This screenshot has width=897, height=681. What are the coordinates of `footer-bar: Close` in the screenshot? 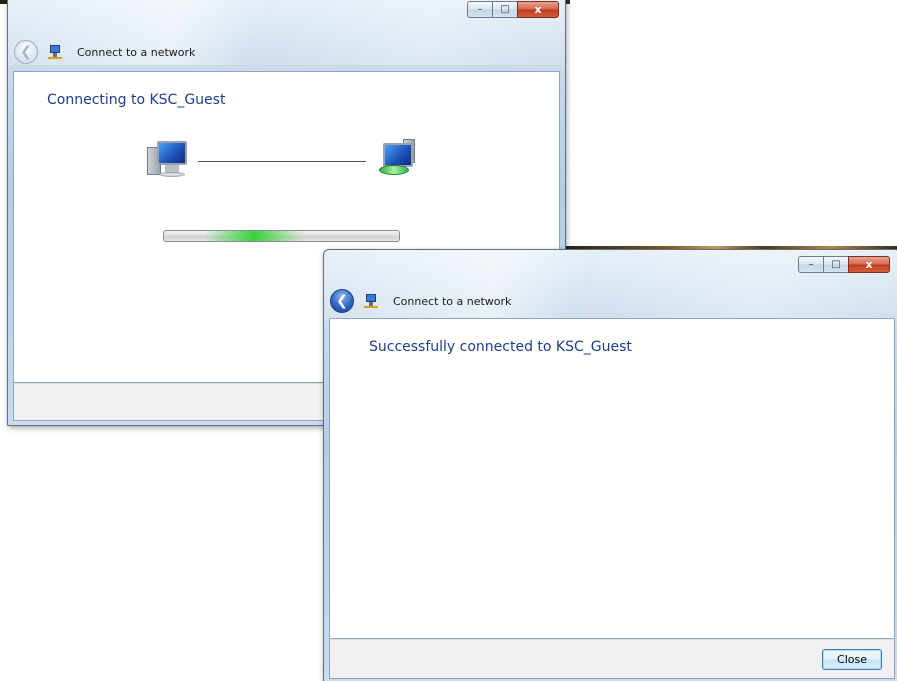 It's located at (612, 659).